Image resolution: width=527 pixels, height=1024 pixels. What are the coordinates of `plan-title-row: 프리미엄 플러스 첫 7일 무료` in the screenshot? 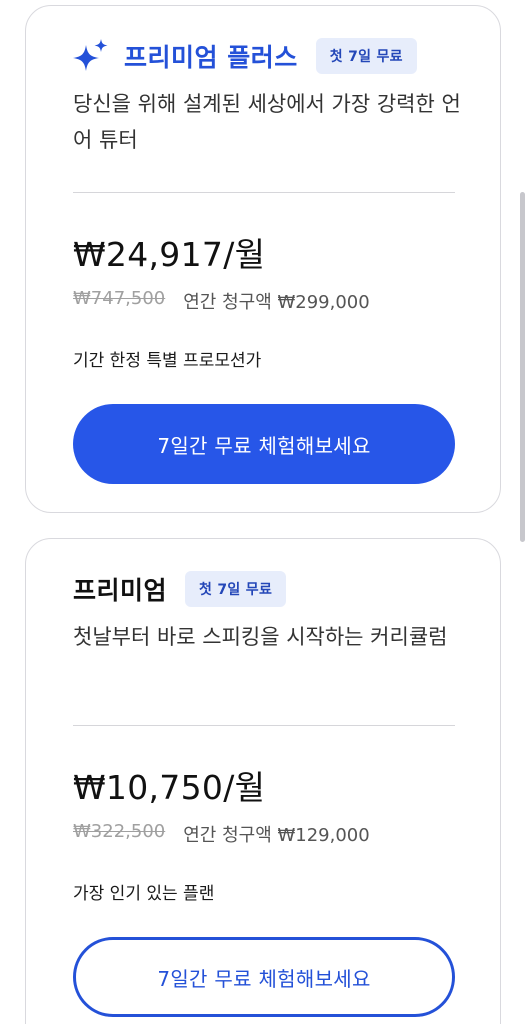 It's located at (270, 56).